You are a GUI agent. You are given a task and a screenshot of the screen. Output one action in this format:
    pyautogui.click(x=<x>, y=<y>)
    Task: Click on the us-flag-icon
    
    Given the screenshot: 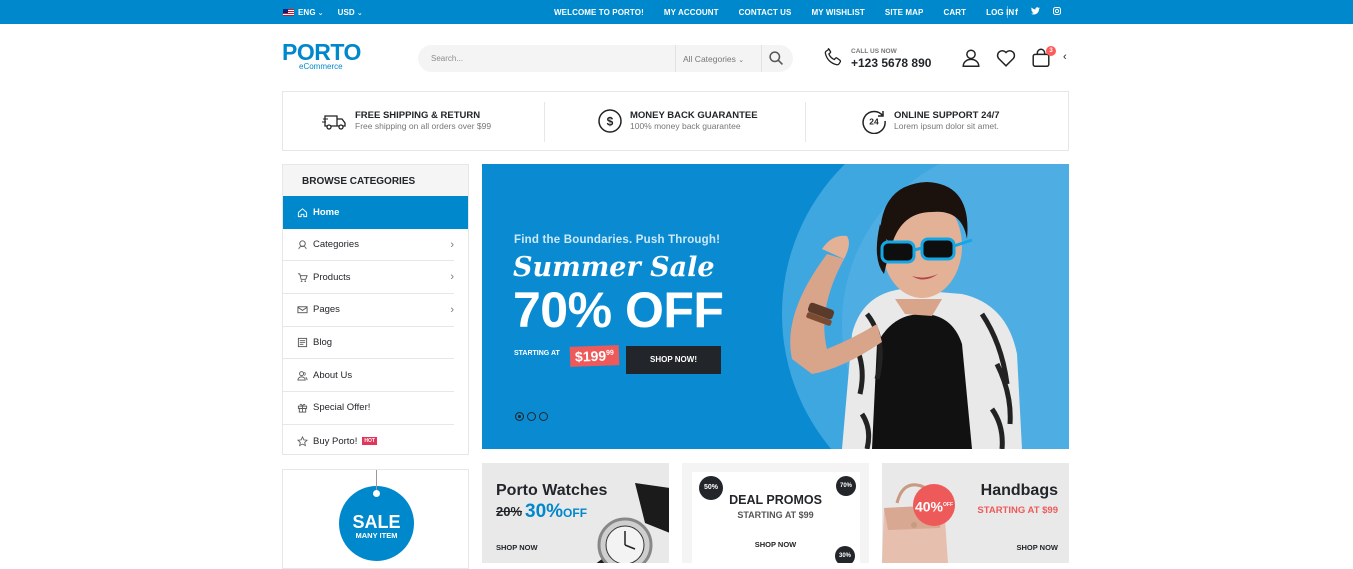 What is the action you would take?
    pyautogui.click(x=288, y=12)
    